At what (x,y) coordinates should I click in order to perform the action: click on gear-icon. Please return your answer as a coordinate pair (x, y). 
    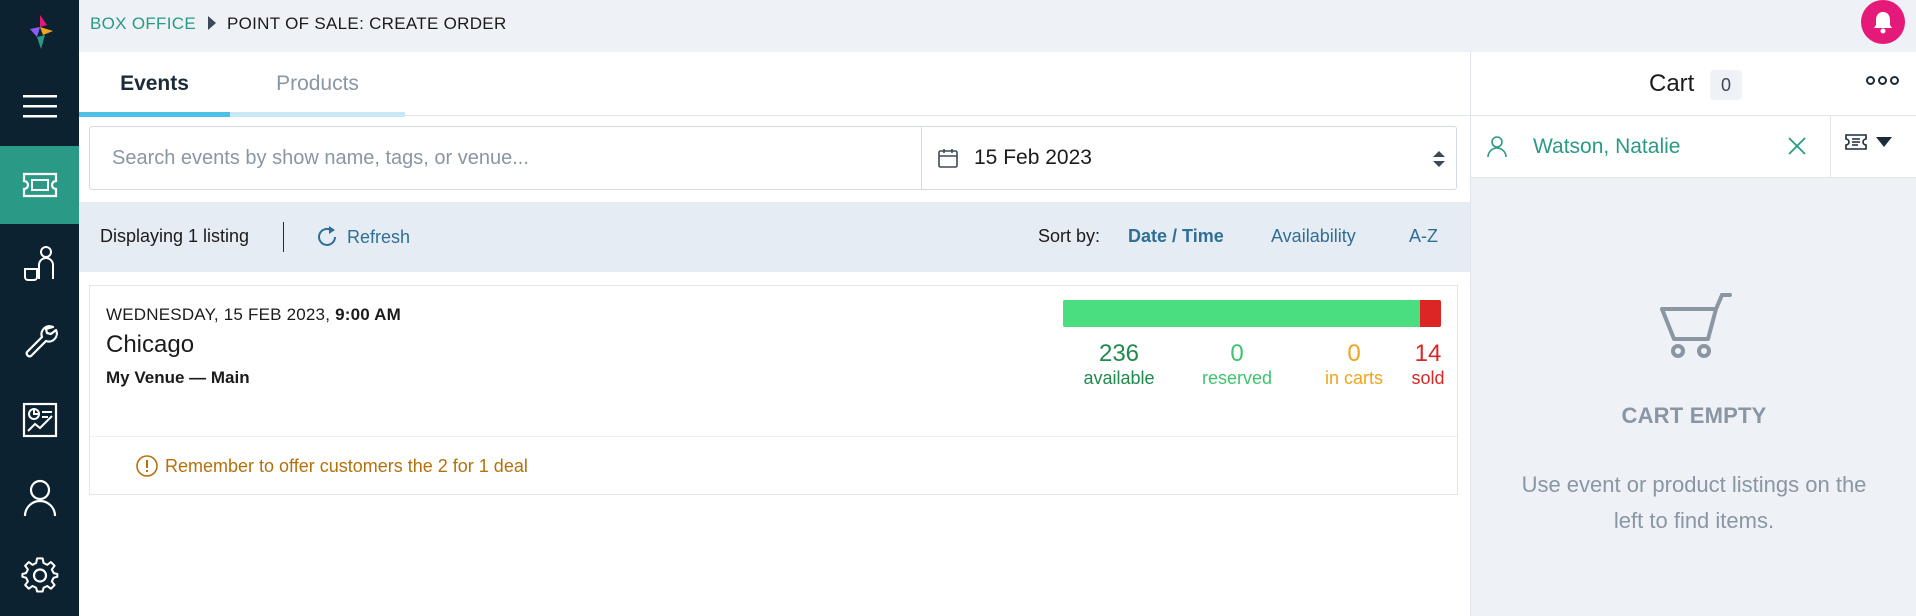
    Looking at the image, I should click on (39, 575).